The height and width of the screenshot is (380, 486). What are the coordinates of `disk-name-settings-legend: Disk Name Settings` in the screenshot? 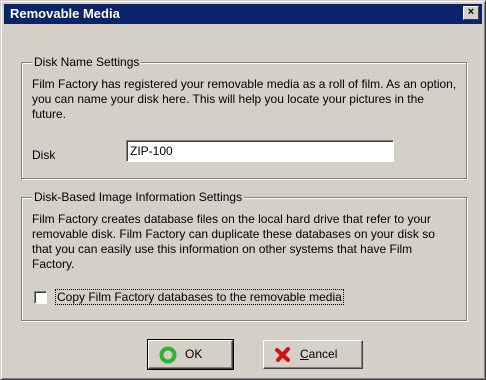 It's located at (87, 62).